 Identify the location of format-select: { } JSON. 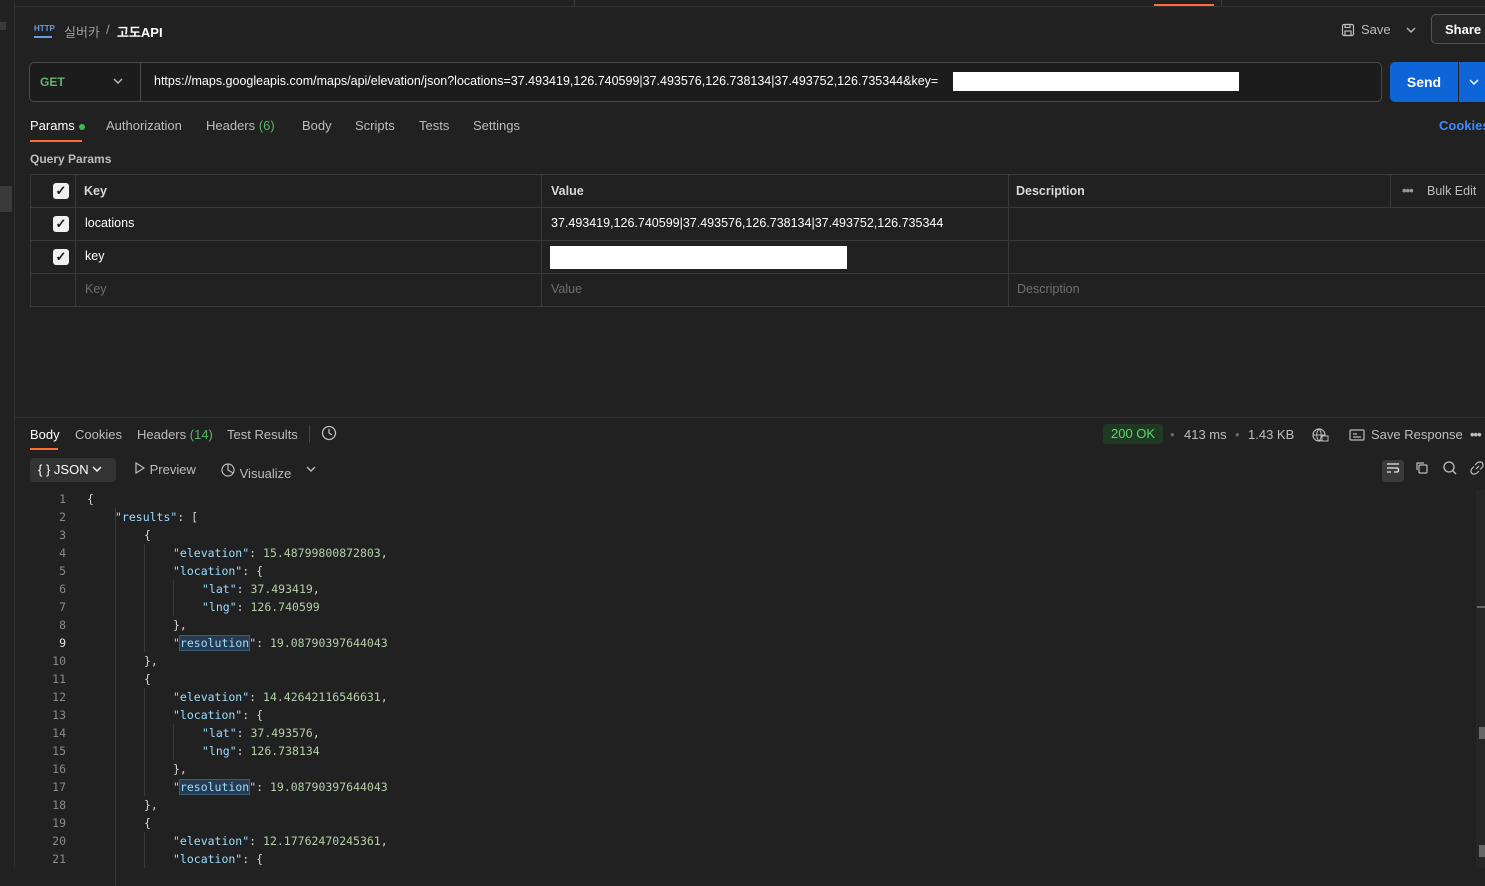
(73, 470).